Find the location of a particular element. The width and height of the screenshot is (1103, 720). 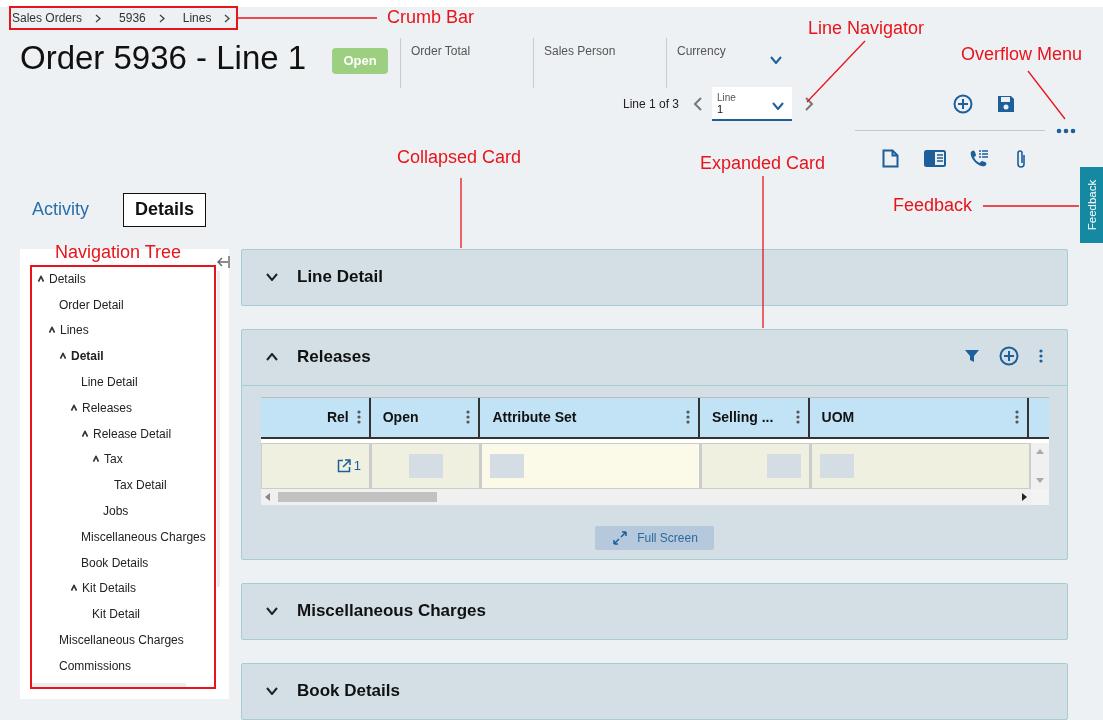

tree-item: Release Detail is located at coordinates (132, 433).